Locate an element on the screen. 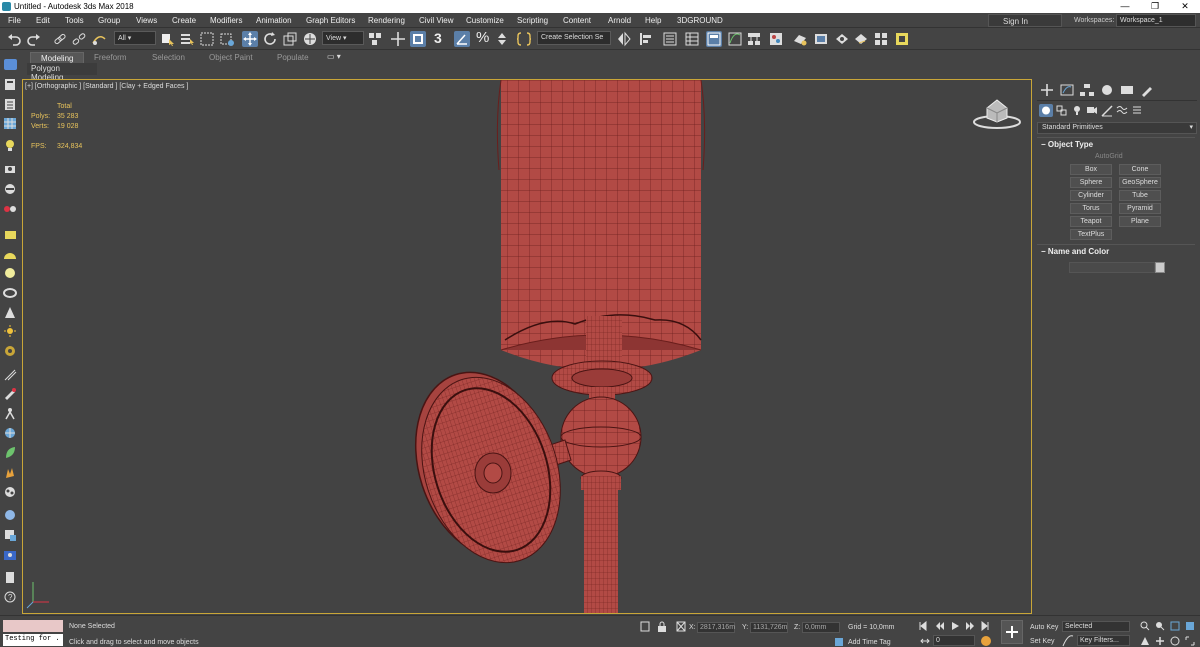 The height and width of the screenshot is (647, 1200). hide-icon is located at coordinates (10, 189).